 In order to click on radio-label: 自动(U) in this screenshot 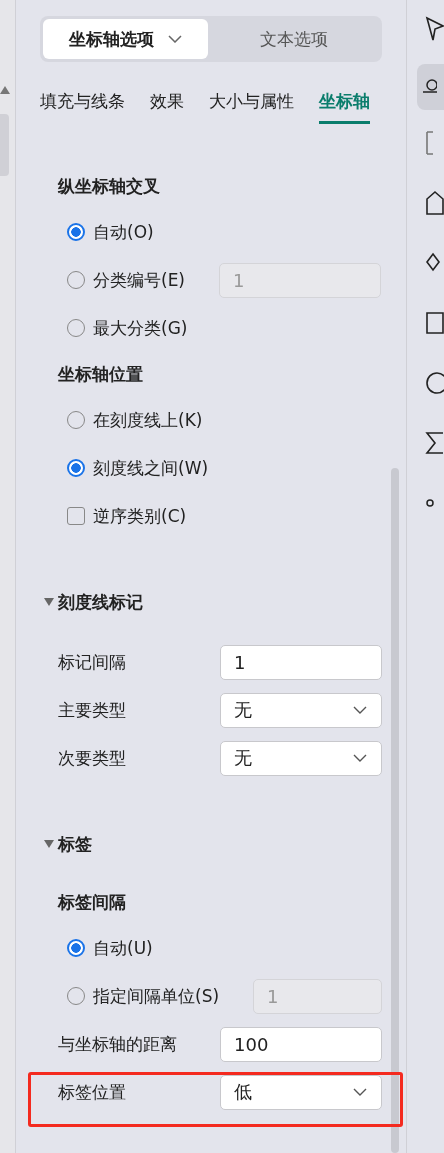, I will do `click(123, 948)`.